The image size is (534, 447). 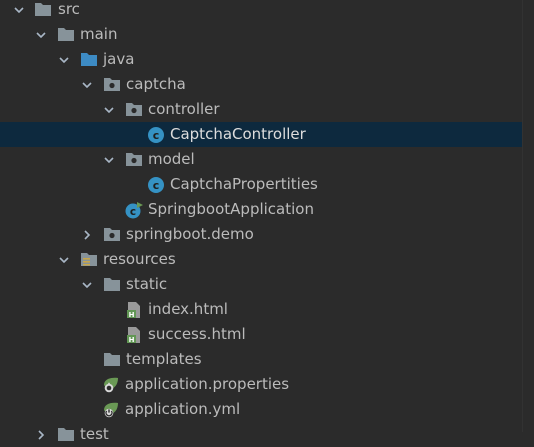 What do you see at coordinates (171, 159) in the screenshot?
I see `tree-item-label: model` at bounding box center [171, 159].